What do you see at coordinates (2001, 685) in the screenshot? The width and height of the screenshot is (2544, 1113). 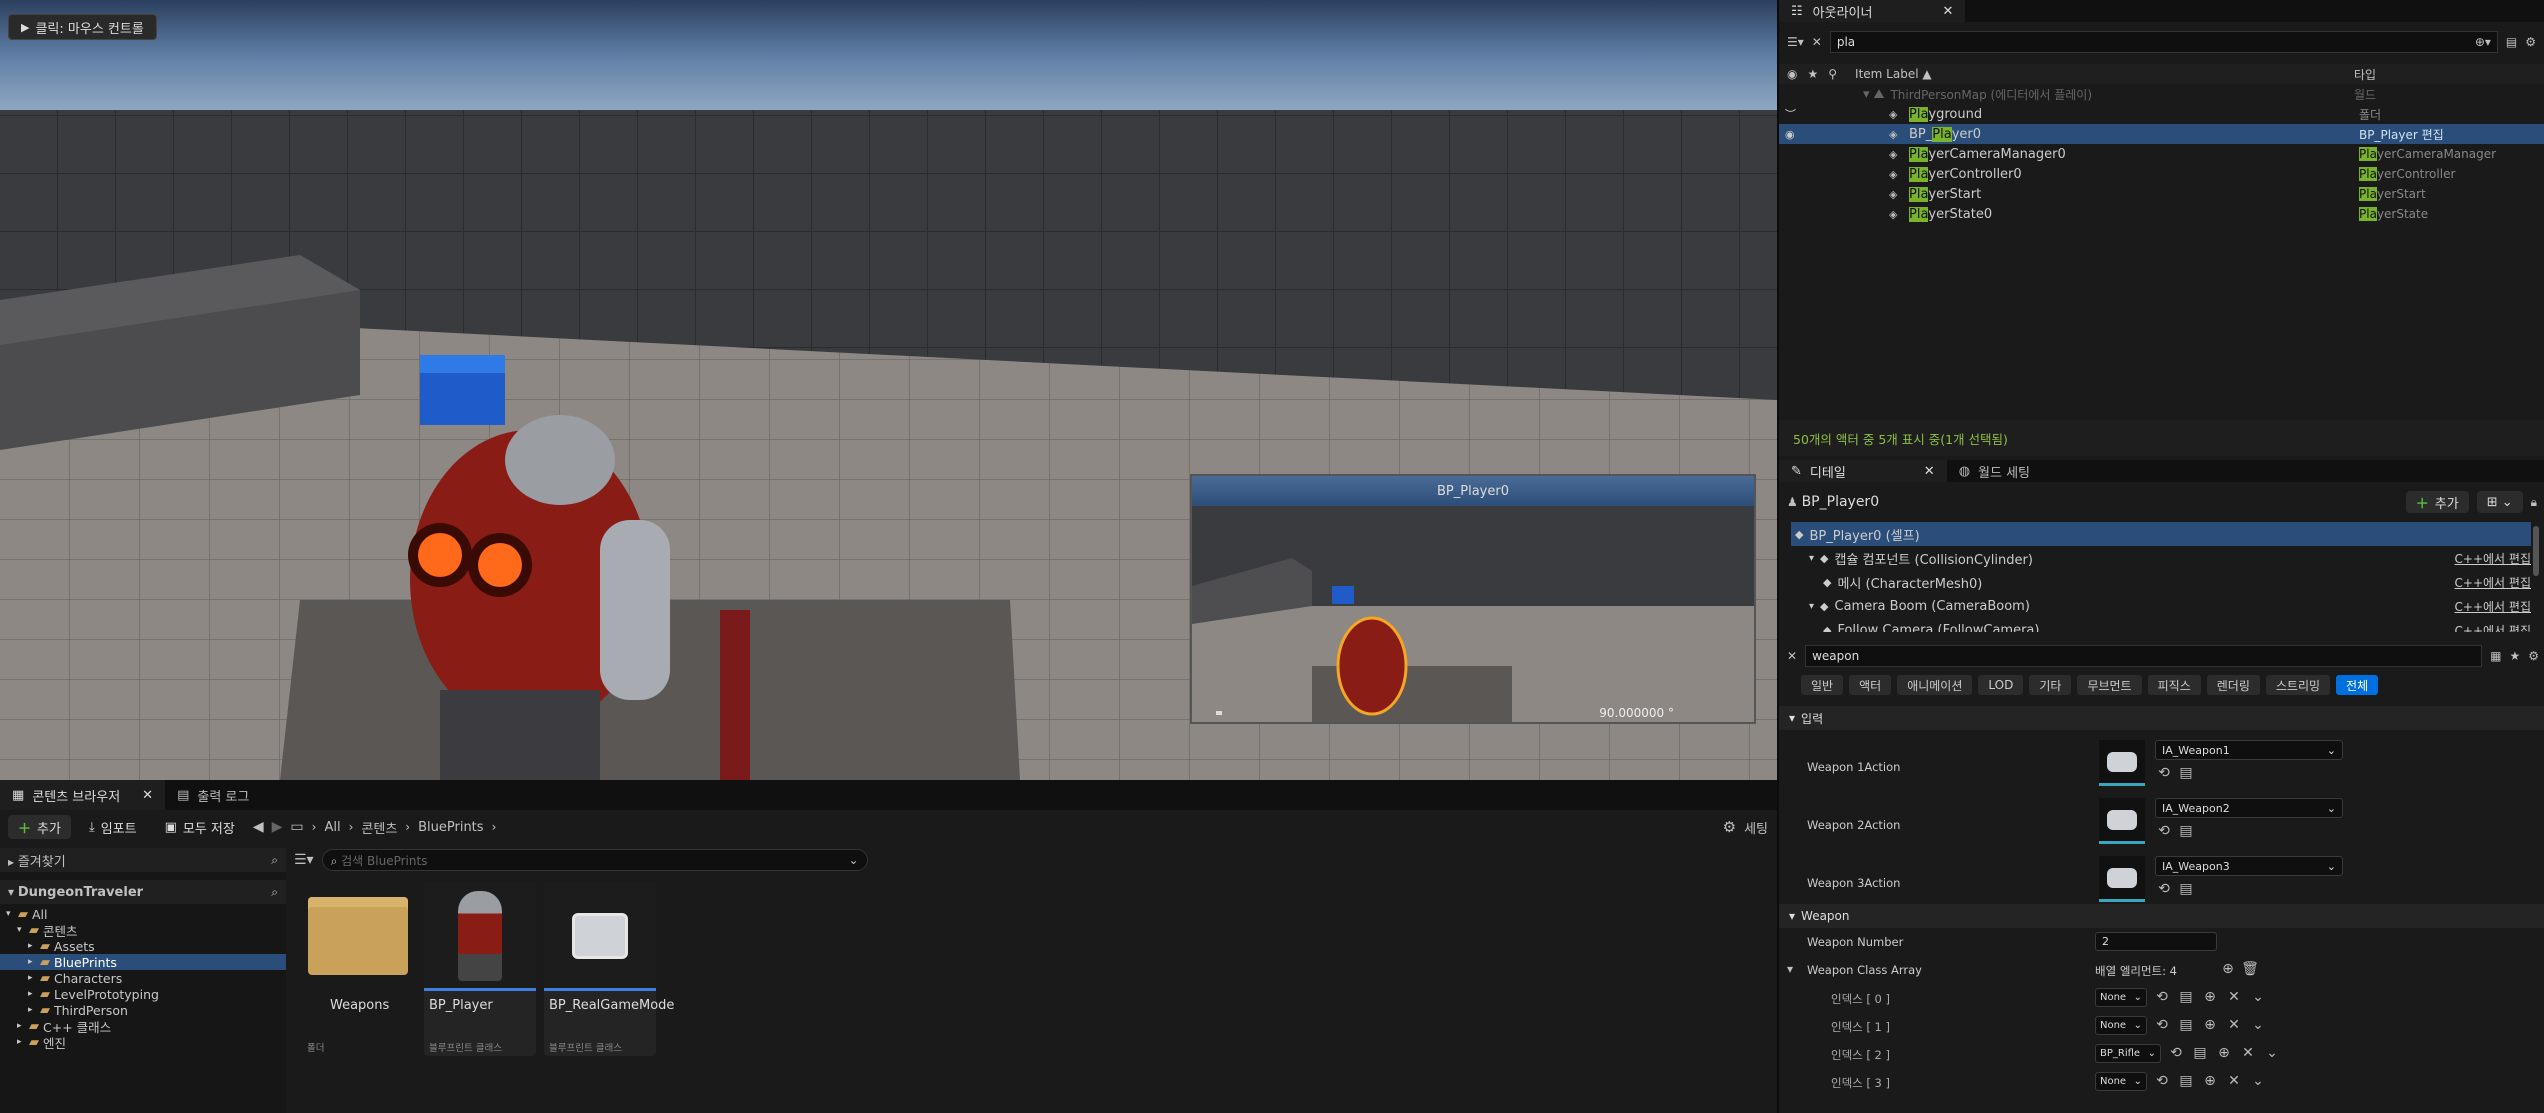 I see `category-button: LOD` at bounding box center [2001, 685].